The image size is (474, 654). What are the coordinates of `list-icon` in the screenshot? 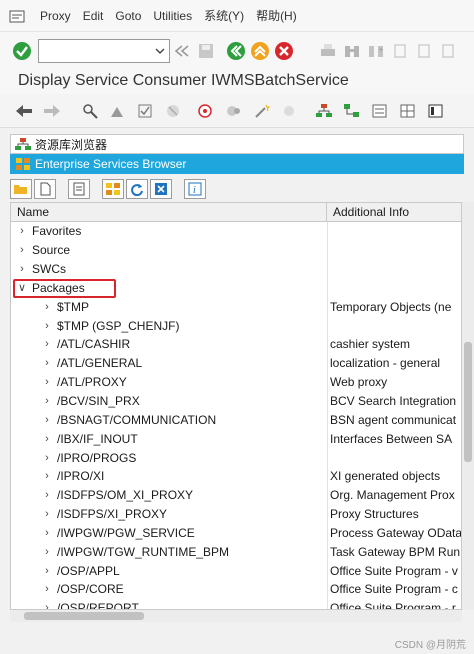 It's located at (380, 111).